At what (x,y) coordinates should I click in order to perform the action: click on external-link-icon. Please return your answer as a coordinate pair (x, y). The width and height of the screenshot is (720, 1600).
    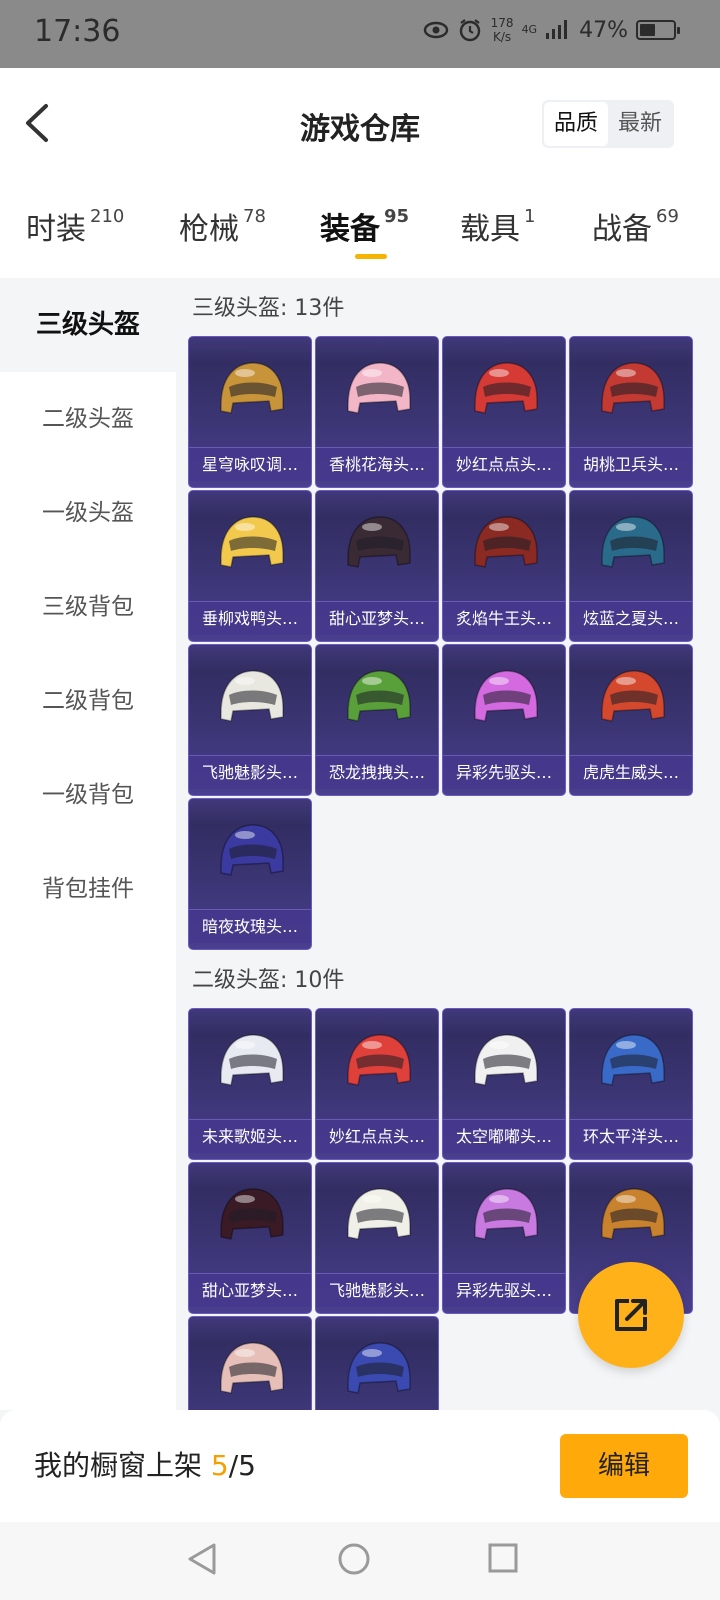
    Looking at the image, I should click on (631, 1315).